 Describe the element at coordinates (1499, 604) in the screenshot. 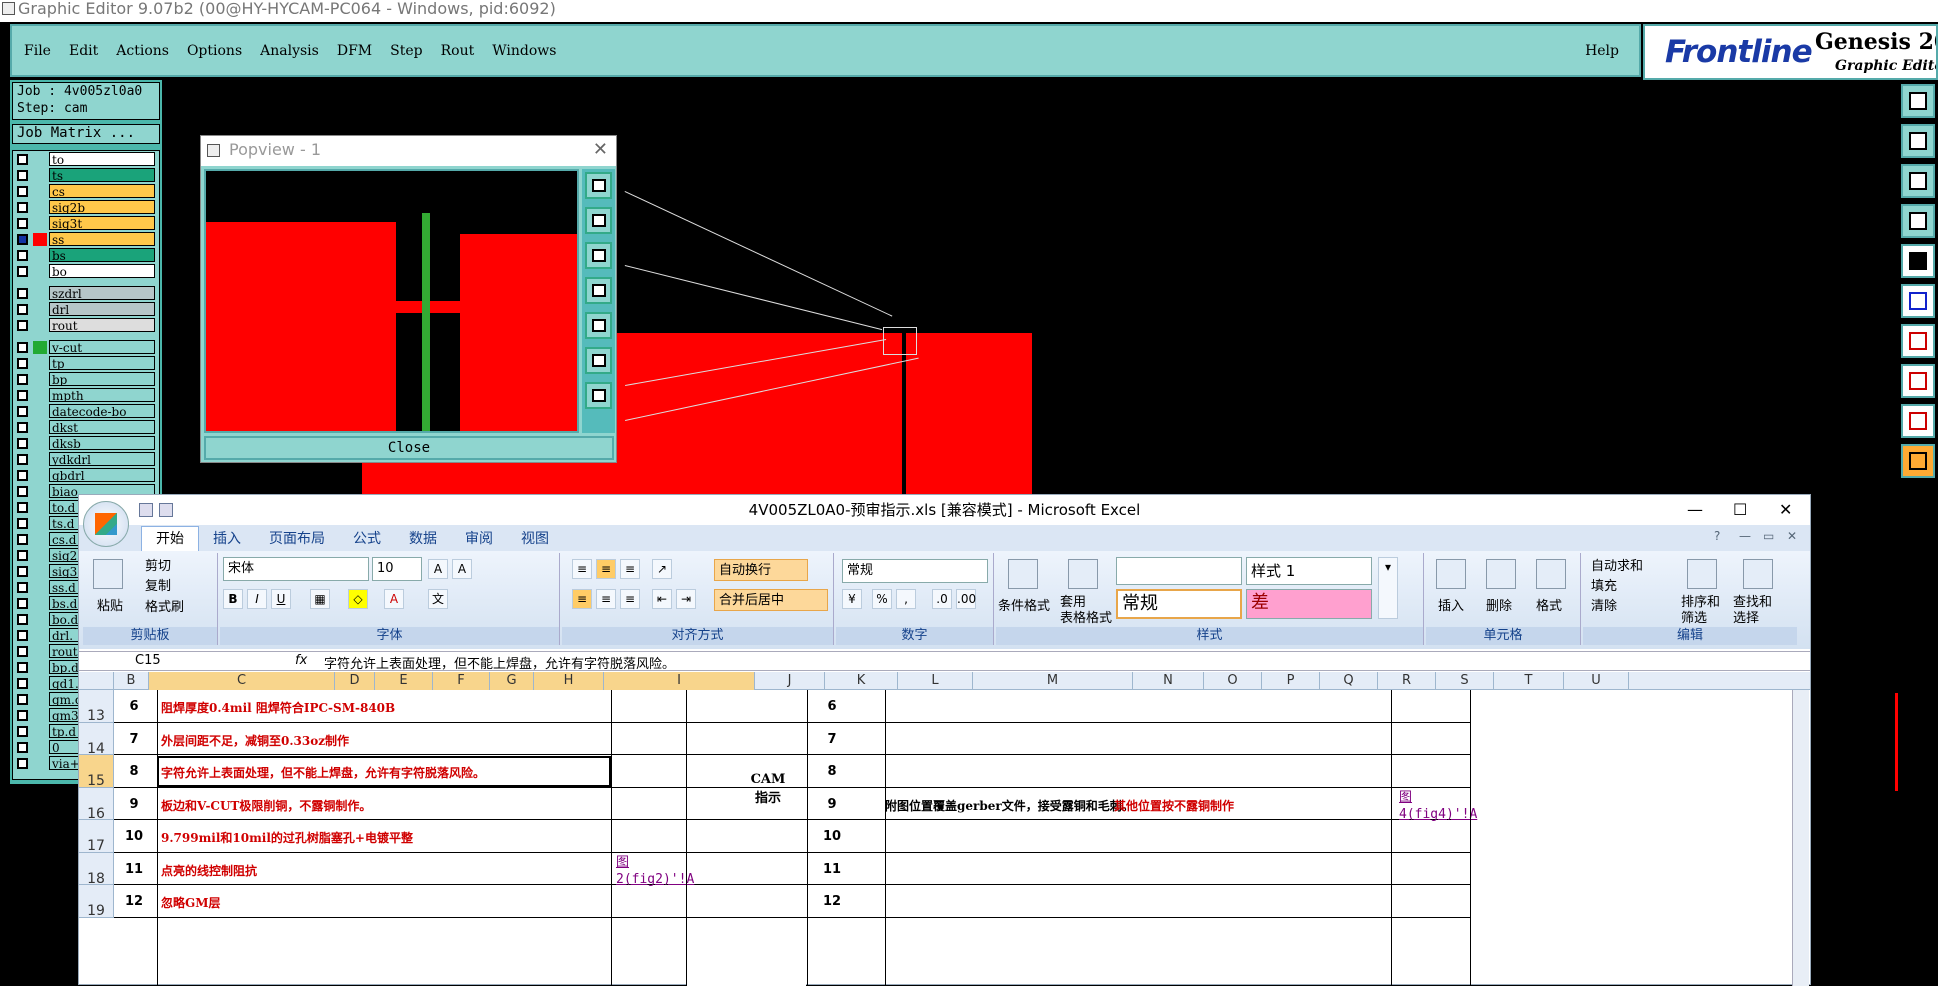

I see `delete-cells-button: 删除` at that location.